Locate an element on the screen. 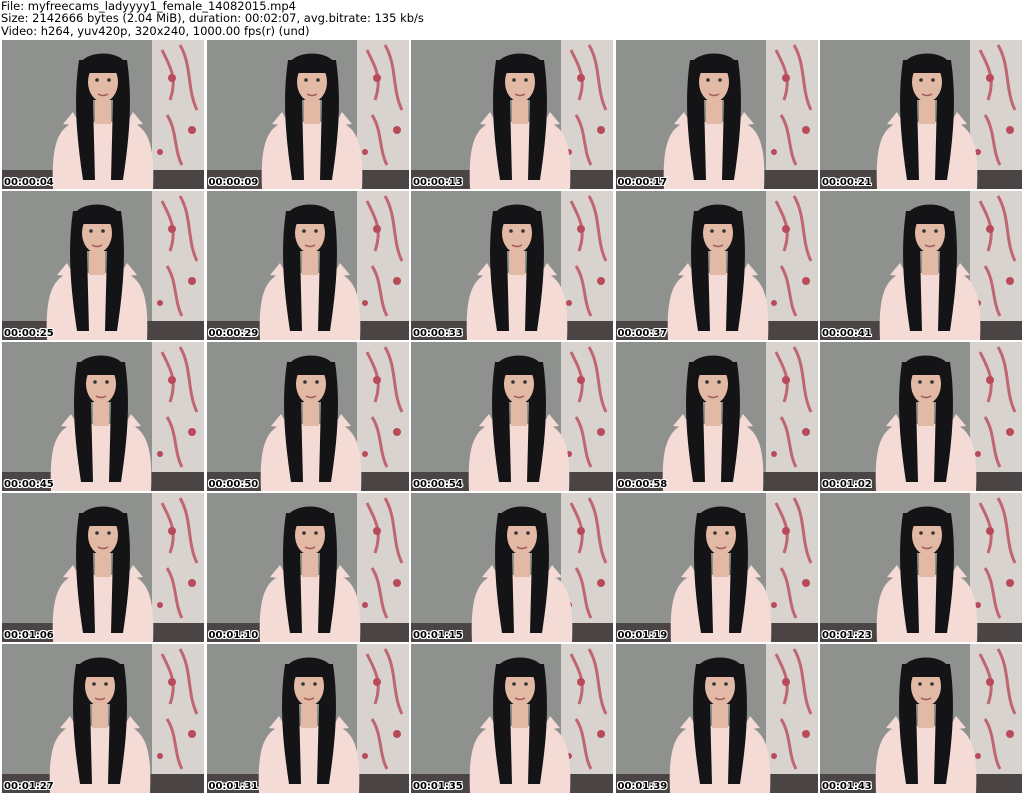 The width and height of the screenshot is (1024, 799). timestamp-label: 00:00:13 is located at coordinates (438, 182).